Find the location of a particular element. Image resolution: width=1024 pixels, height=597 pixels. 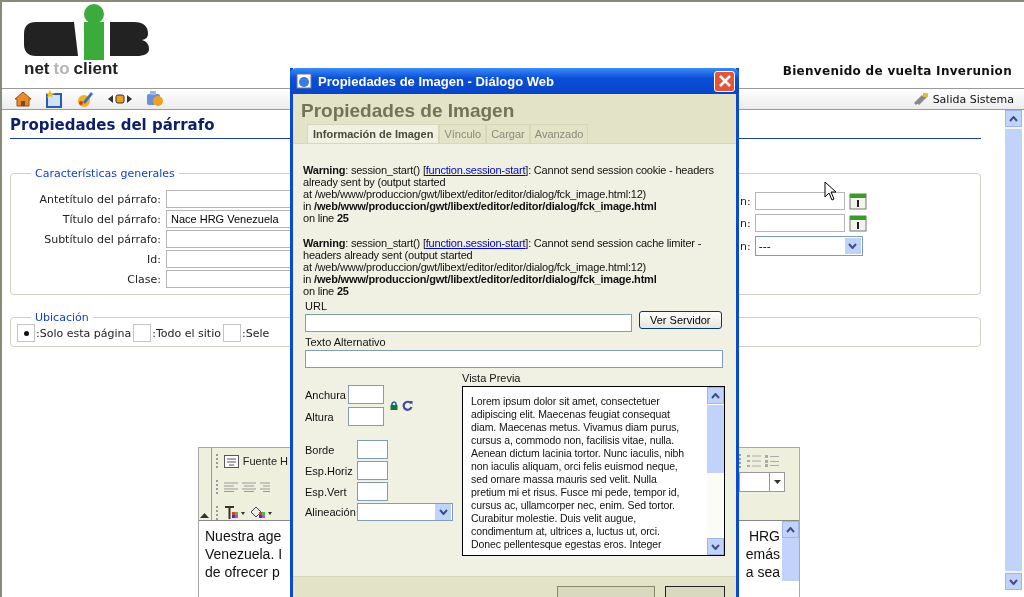

preview-text: Lorem ipsum dolor sit amet, consectetuer adipiscing elit. Maecenas feugiat consequat diam. Maecenas metus. Vivamus diam purus, cursus a, commodo non, facilisis vitae, nulla. Aenean dictum lacinia tortor. Nunc iaculis, nibh non iaculis aliquam, orci felis euismod neque, sed ornare massa mauris sed velit. Nulla pretium mi et risus. Fusce mi pede, tempor id, cursus ac, ullamcorper nec, enim. Sed tortor. Curabitur molestie. Duis velit augue, condimentum at, ultrices a, luctus ut, orci. Donec pellentesque egestas eros. Integer is located at coordinates (577, 473).